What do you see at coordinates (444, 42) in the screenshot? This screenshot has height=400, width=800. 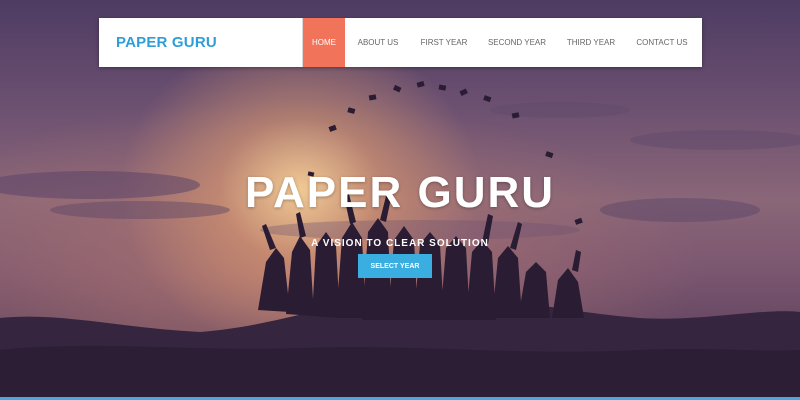 I see `nav-first-year: FIRST YEAR` at bounding box center [444, 42].